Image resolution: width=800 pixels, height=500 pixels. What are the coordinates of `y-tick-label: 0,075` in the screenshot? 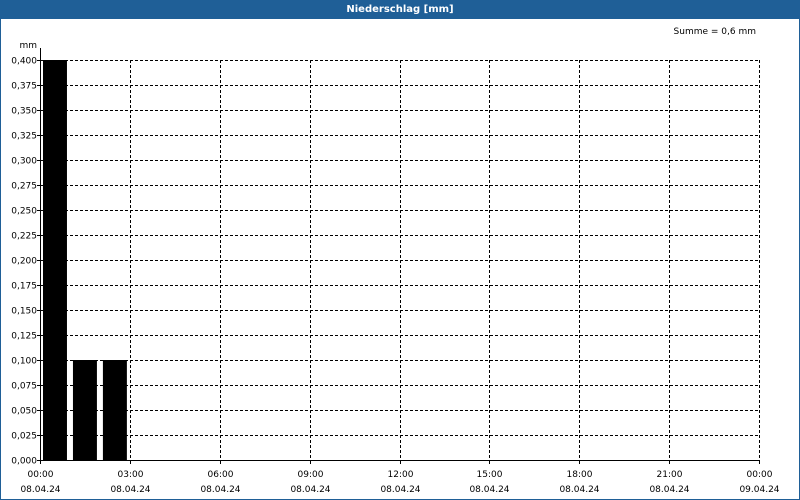 It's located at (24, 387).